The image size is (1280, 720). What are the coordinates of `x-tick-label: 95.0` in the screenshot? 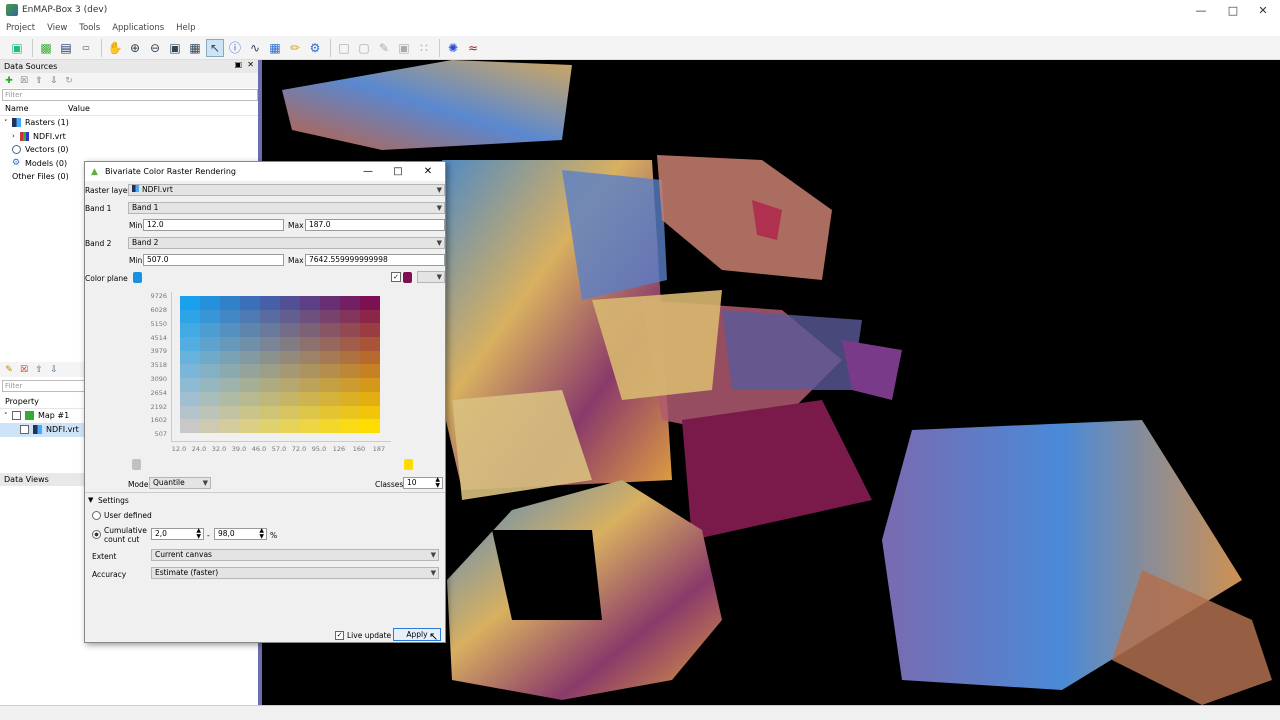 It's located at (319, 449).